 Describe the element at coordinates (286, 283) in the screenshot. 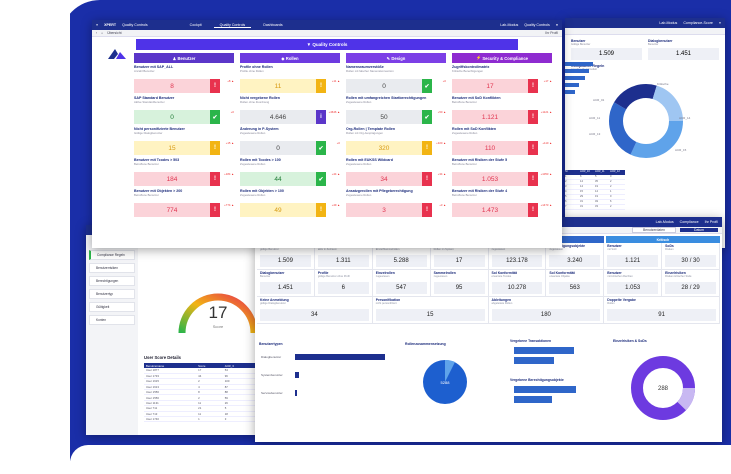

I see `kpi-card: Dialogbenutzer Benutzer 1.451` at that location.